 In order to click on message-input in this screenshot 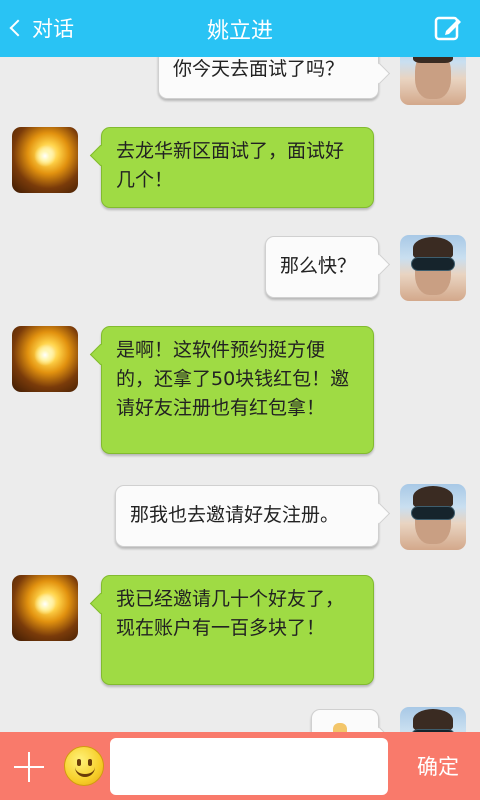, I will do `click(249, 766)`.